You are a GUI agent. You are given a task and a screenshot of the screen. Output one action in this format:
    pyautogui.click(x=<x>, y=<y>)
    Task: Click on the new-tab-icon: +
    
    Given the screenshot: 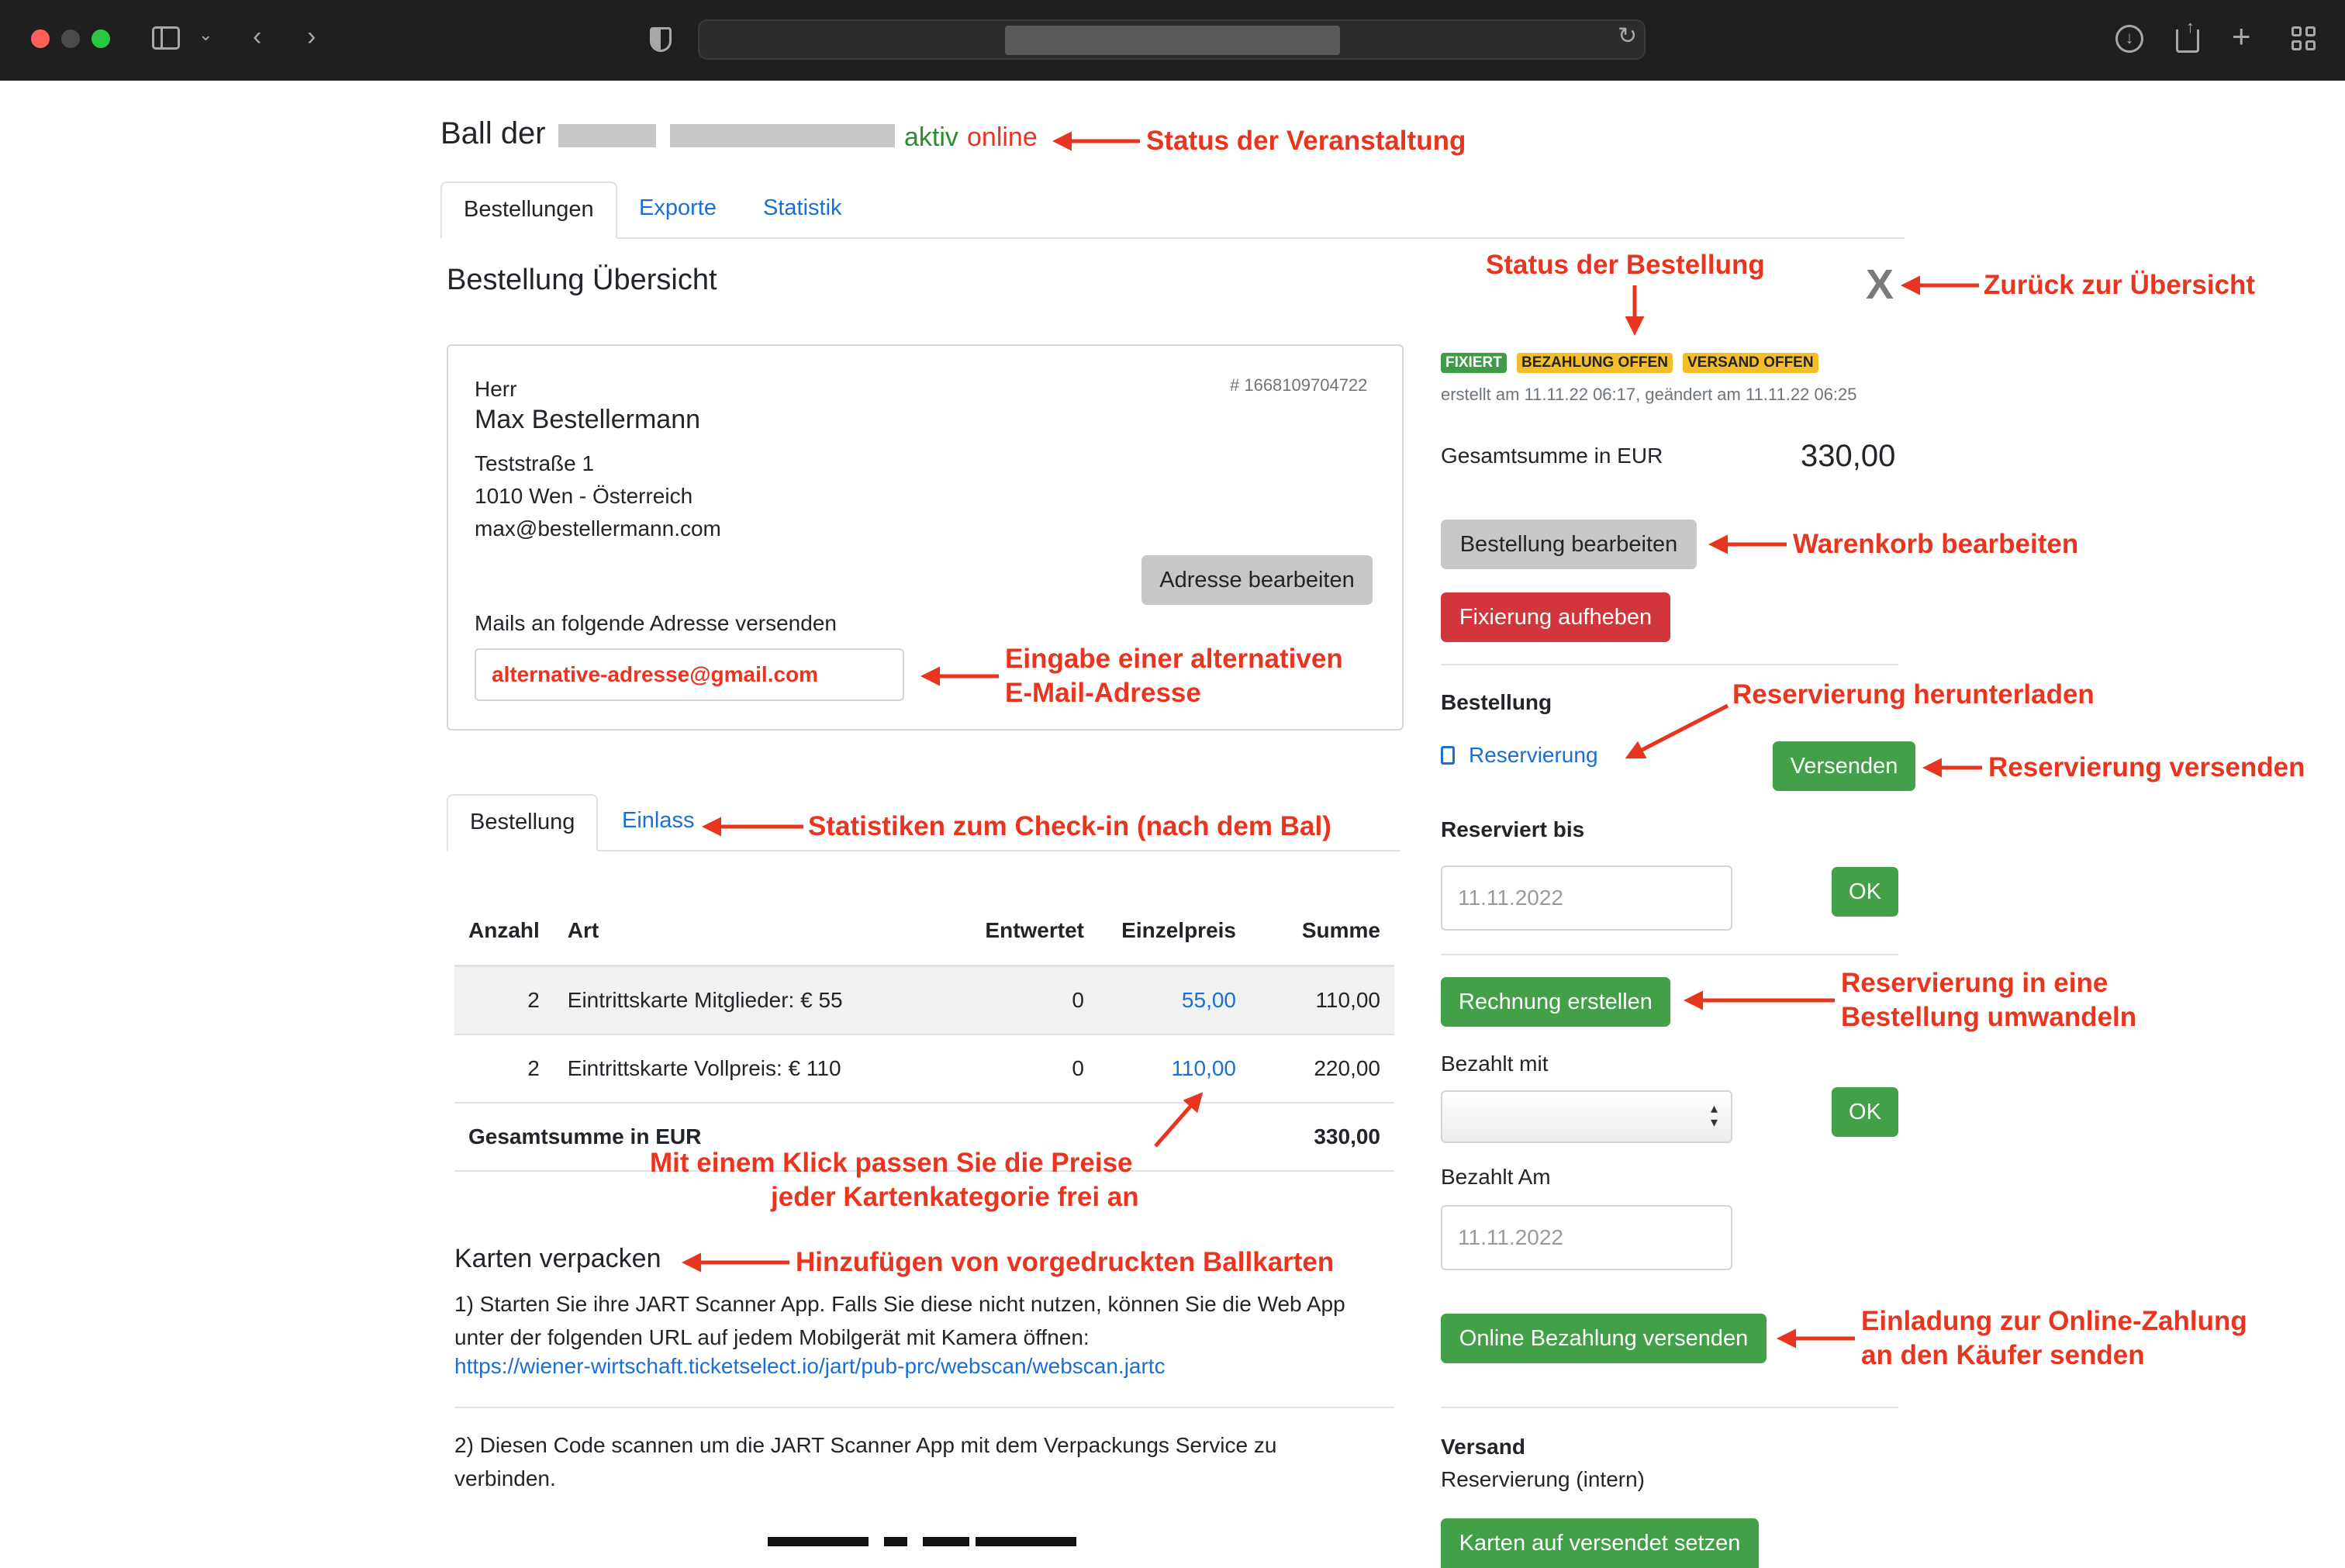 What is the action you would take?
    pyautogui.click(x=2241, y=36)
    